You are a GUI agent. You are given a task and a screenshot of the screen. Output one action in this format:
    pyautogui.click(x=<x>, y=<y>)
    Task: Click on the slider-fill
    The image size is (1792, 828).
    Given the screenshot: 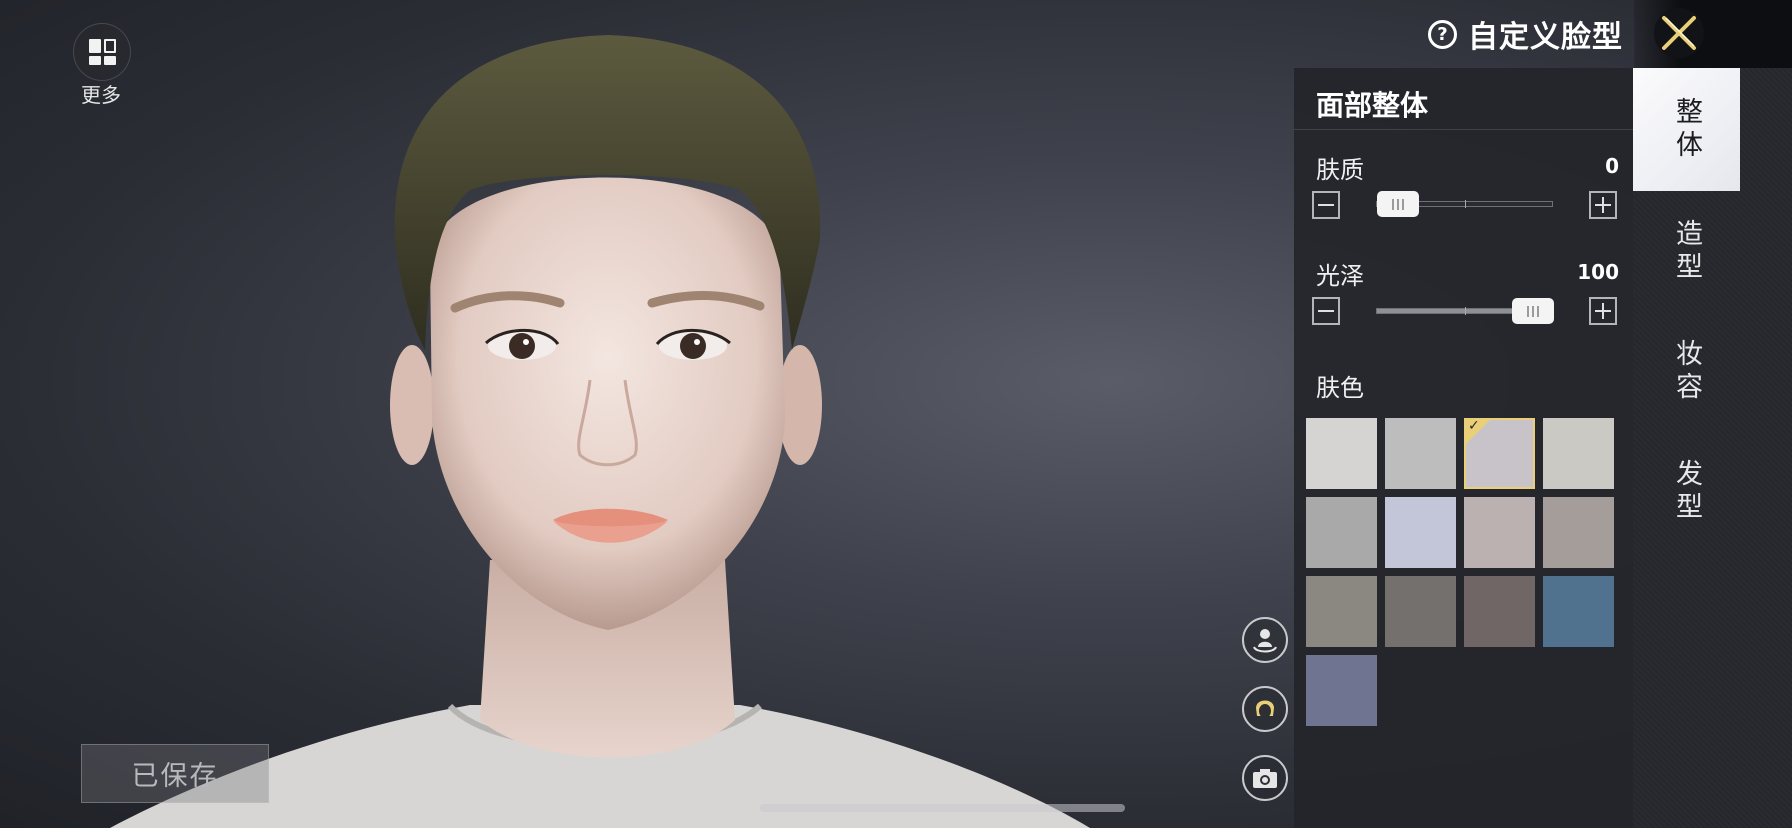 What is the action you would take?
    pyautogui.click(x=1455, y=311)
    